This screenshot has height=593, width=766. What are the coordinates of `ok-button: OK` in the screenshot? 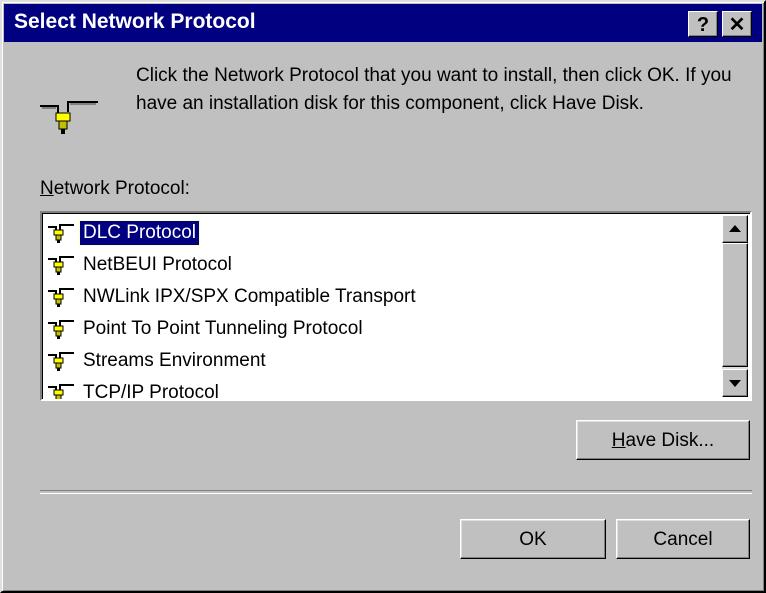 It's located at (533, 539).